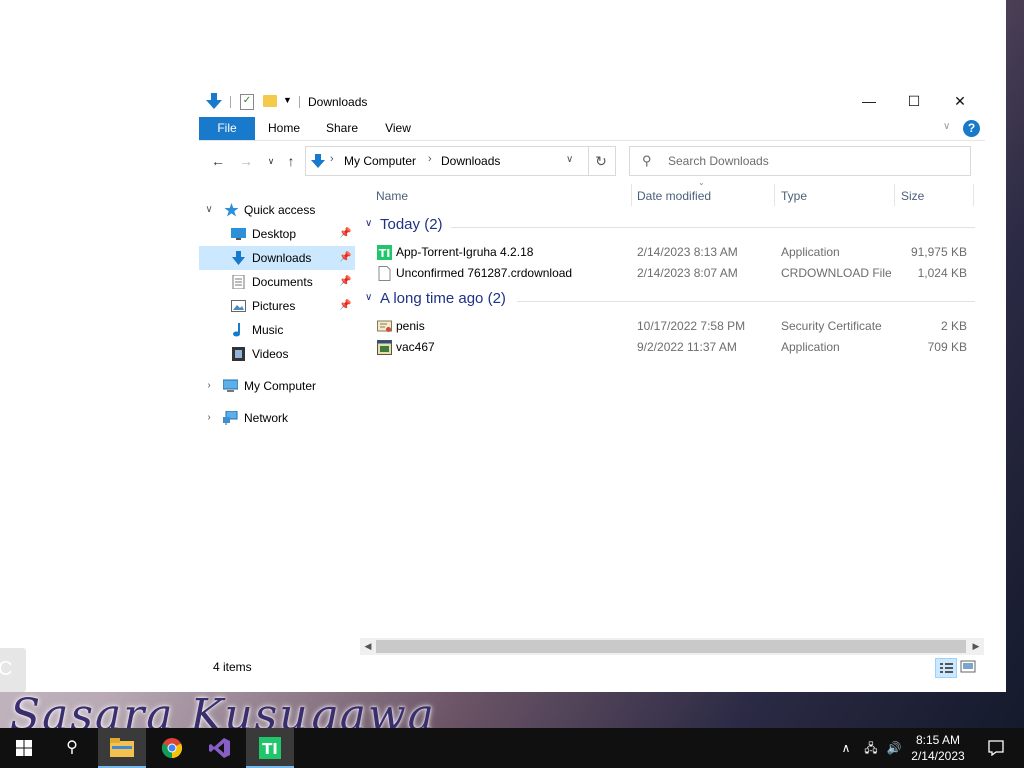 The image size is (1024, 768). I want to click on svg-text: TI, so click(270, 749).